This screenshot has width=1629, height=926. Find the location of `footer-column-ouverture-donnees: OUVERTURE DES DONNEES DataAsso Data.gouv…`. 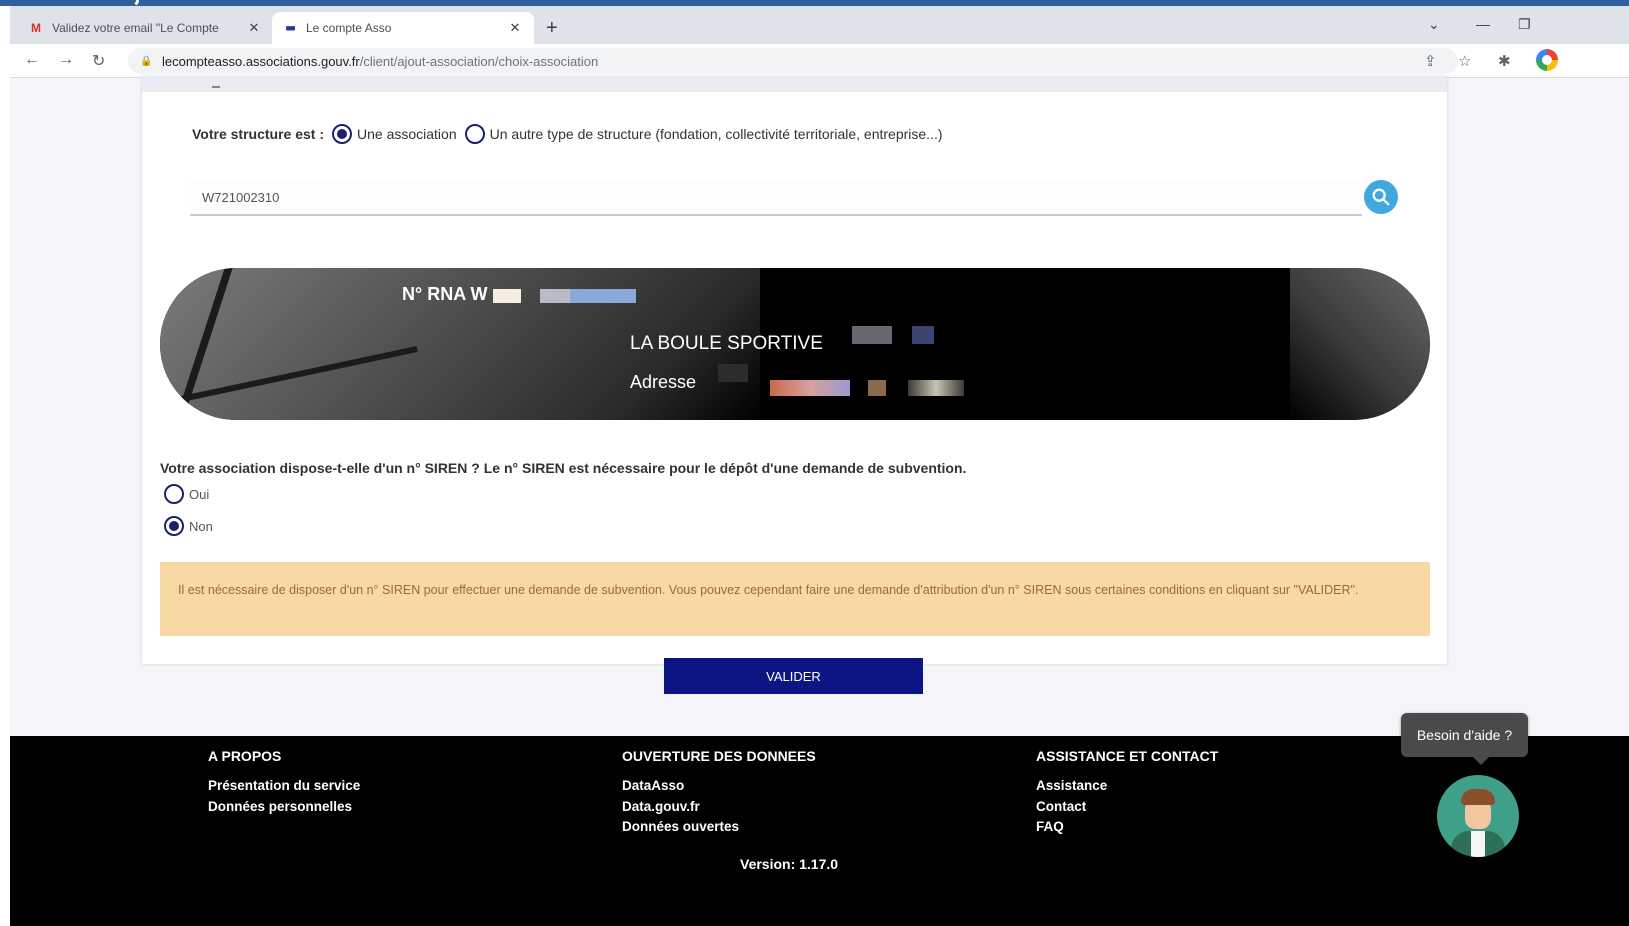

footer-column-ouverture-donnees: OUVERTURE DES DONNEES DataAsso Data.gouv… is located at coordinates (719, 793).